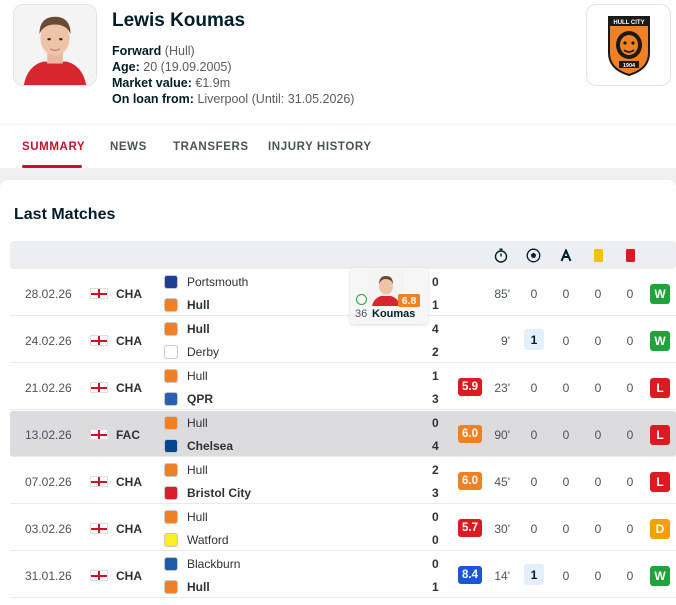 The width and height of the screenshot is (676, 605). What do you see at coordinates (533, 255) in the screenshot?
I see `ball-icon` at bounding box center [533, 255].